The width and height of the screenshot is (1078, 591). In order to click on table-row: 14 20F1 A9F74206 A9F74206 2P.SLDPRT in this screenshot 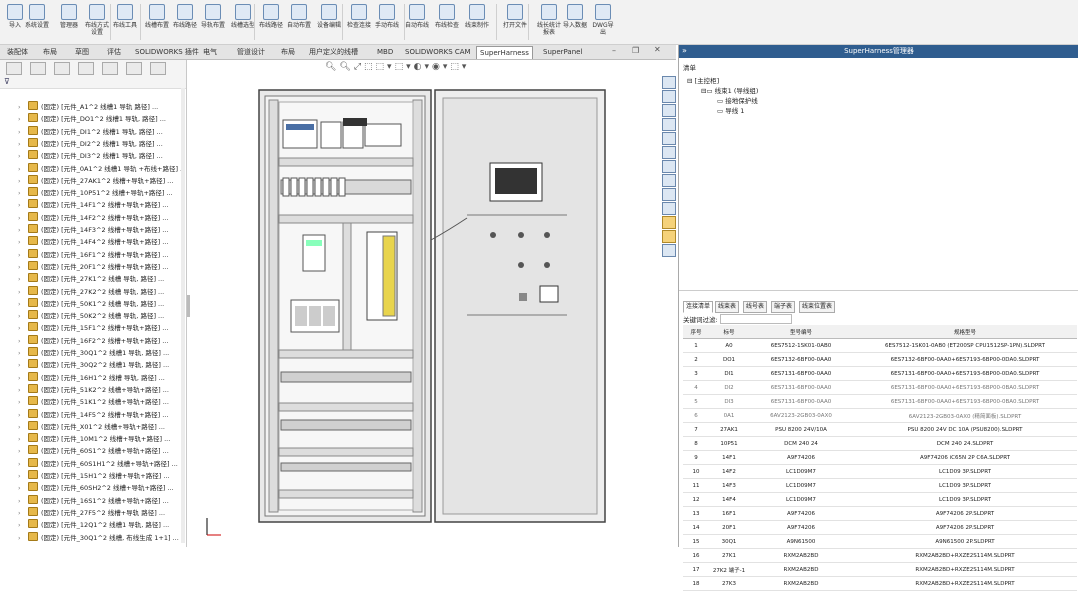, I will do `click(880, 527)`.